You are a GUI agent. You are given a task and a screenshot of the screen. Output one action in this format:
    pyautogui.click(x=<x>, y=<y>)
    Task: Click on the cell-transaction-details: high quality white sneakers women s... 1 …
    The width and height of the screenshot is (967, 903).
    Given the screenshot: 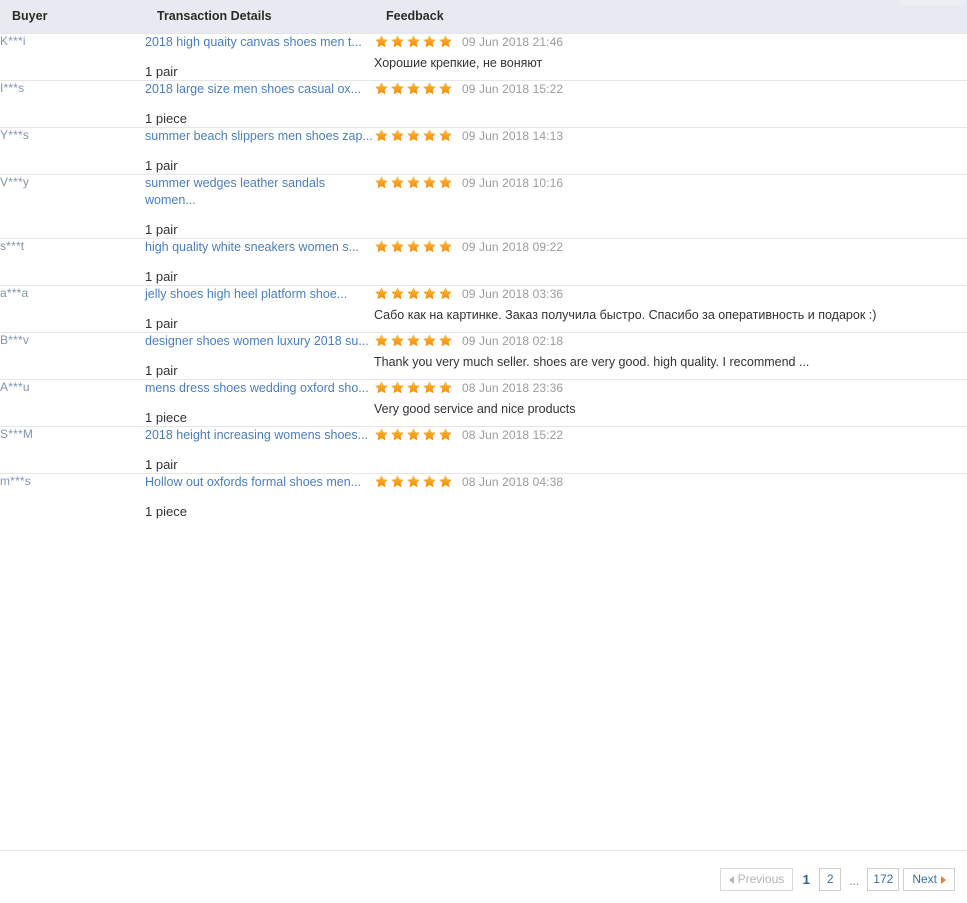 What is the action you would take?
    pyautogui.click(x=259, y=261)
    